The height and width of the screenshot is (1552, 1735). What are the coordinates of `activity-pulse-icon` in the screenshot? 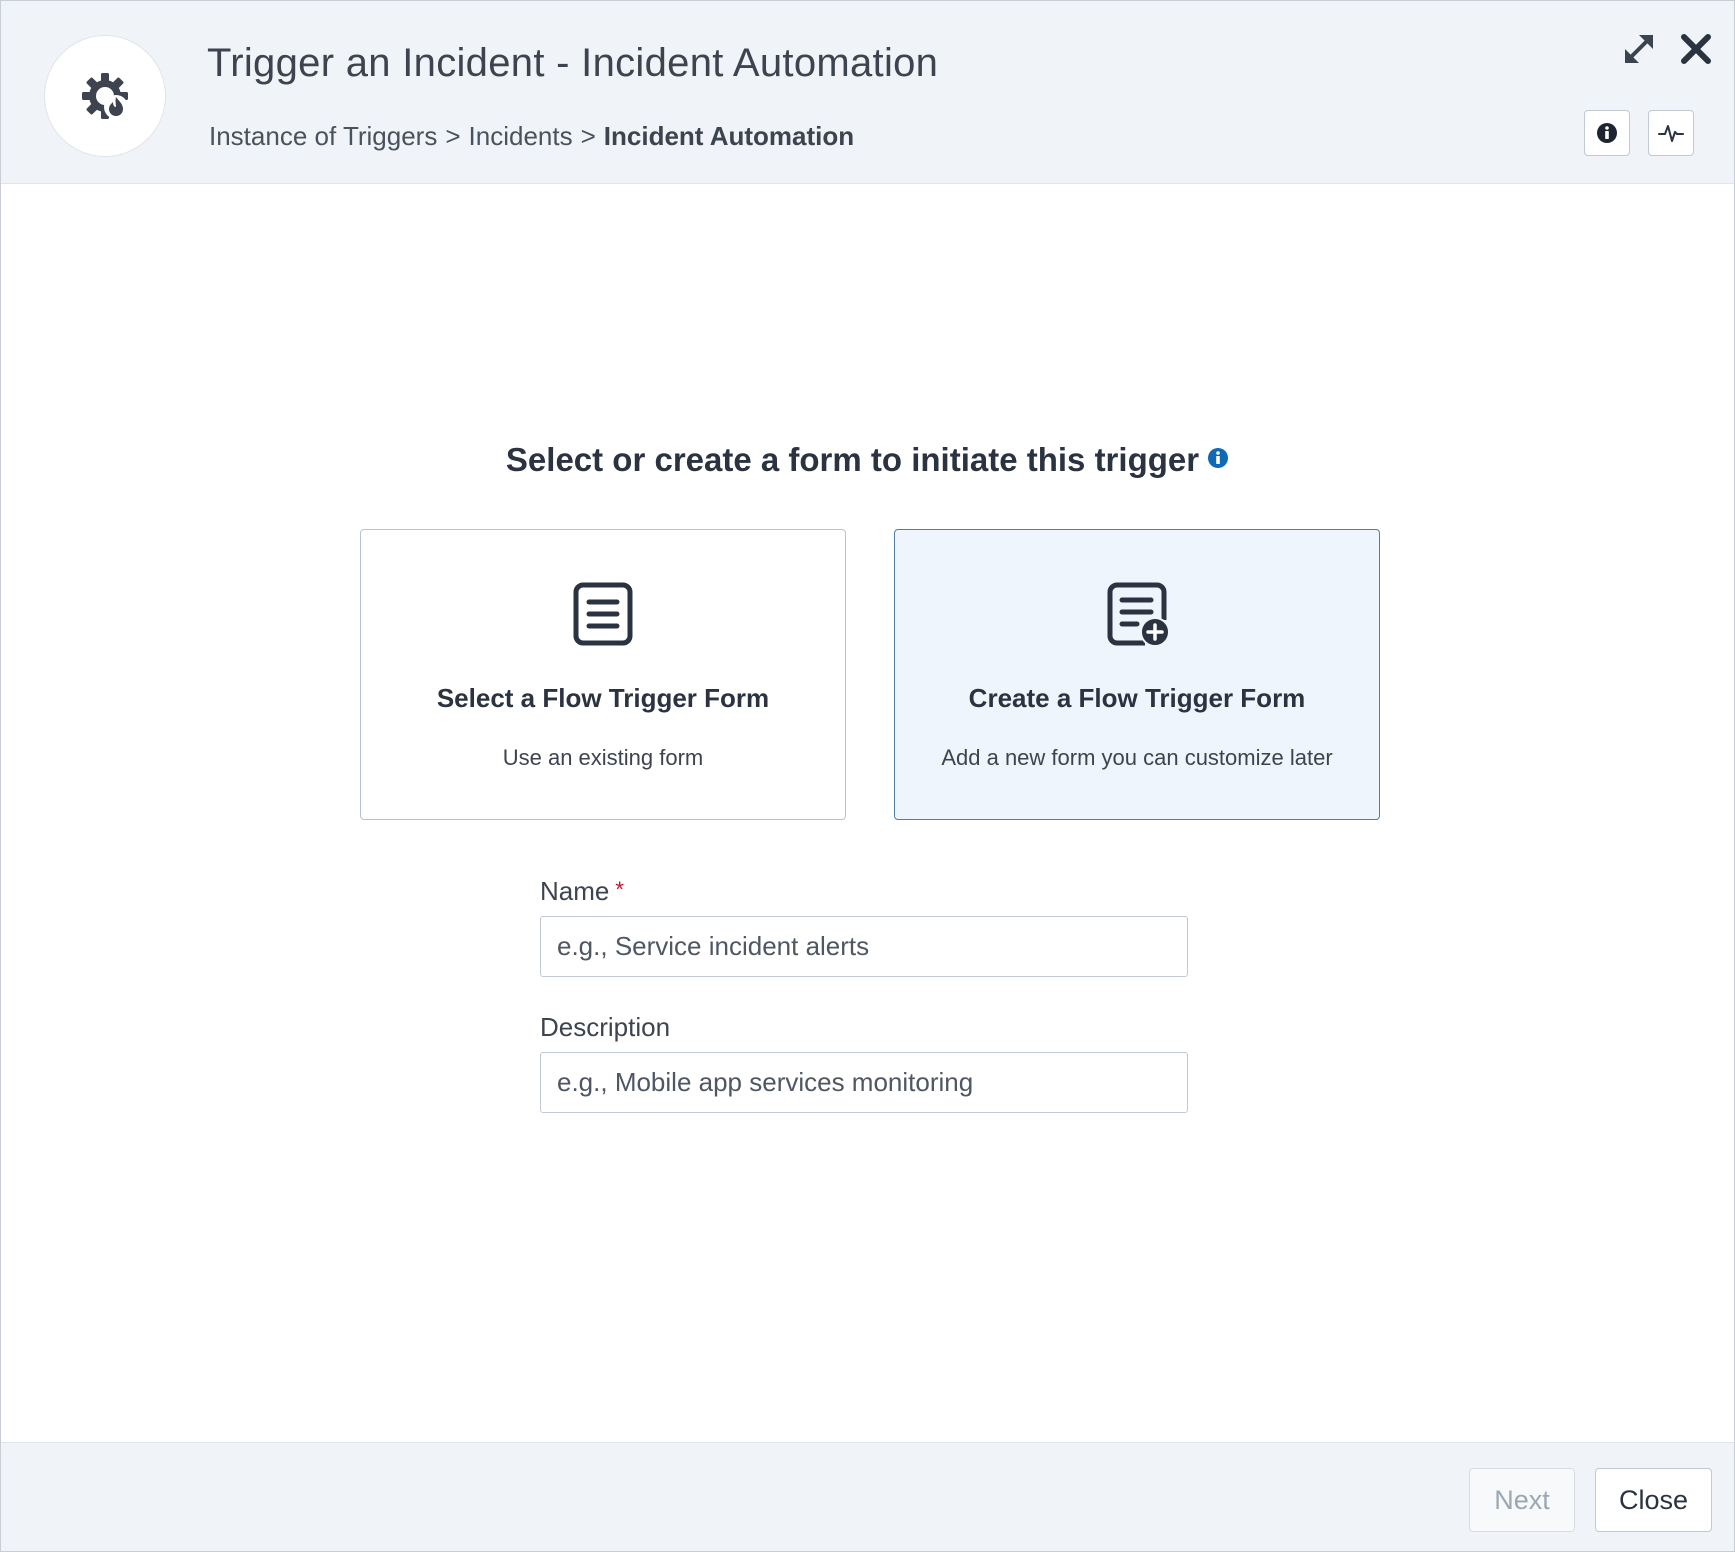 It's located at (1671, 133).